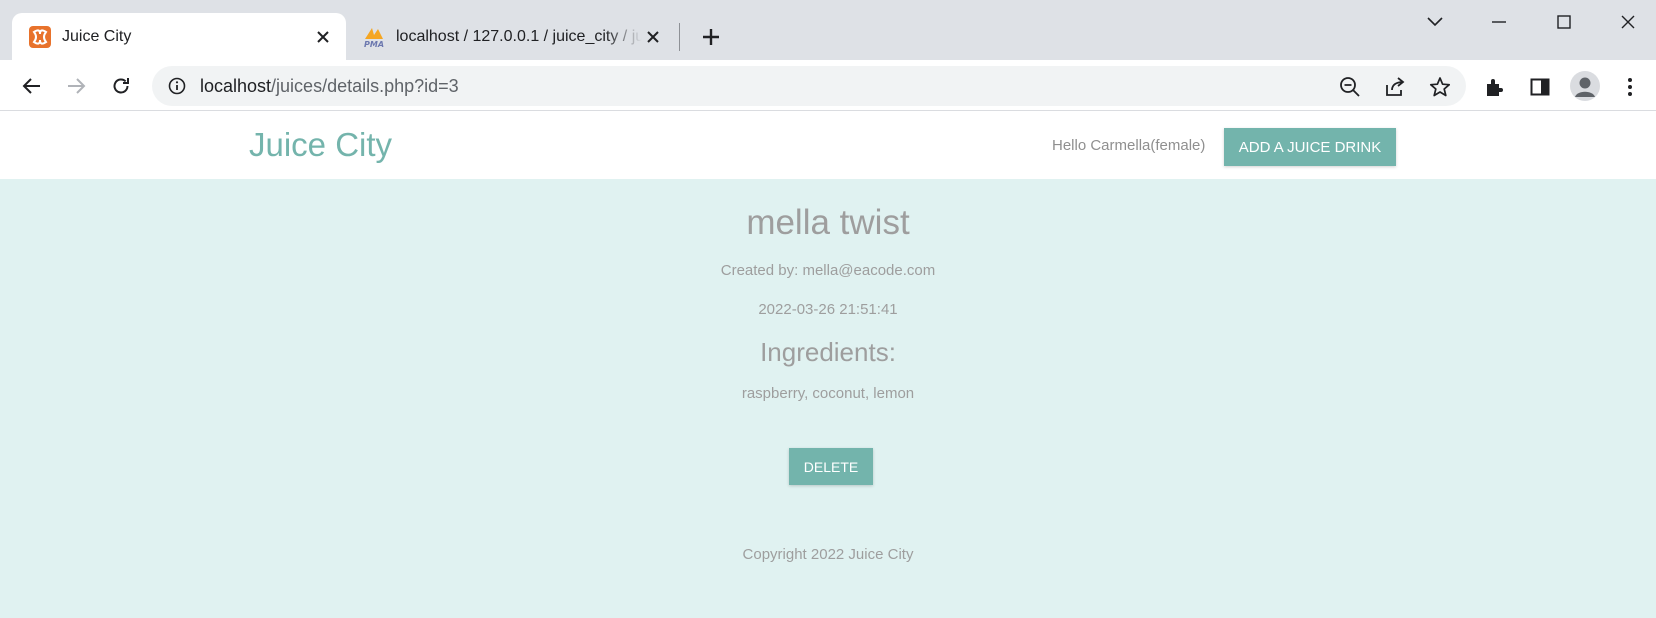  Describe the element at coordinates (374, 37) in the screenshot. I see `phpmyadmin-icon: PMA` at that location.